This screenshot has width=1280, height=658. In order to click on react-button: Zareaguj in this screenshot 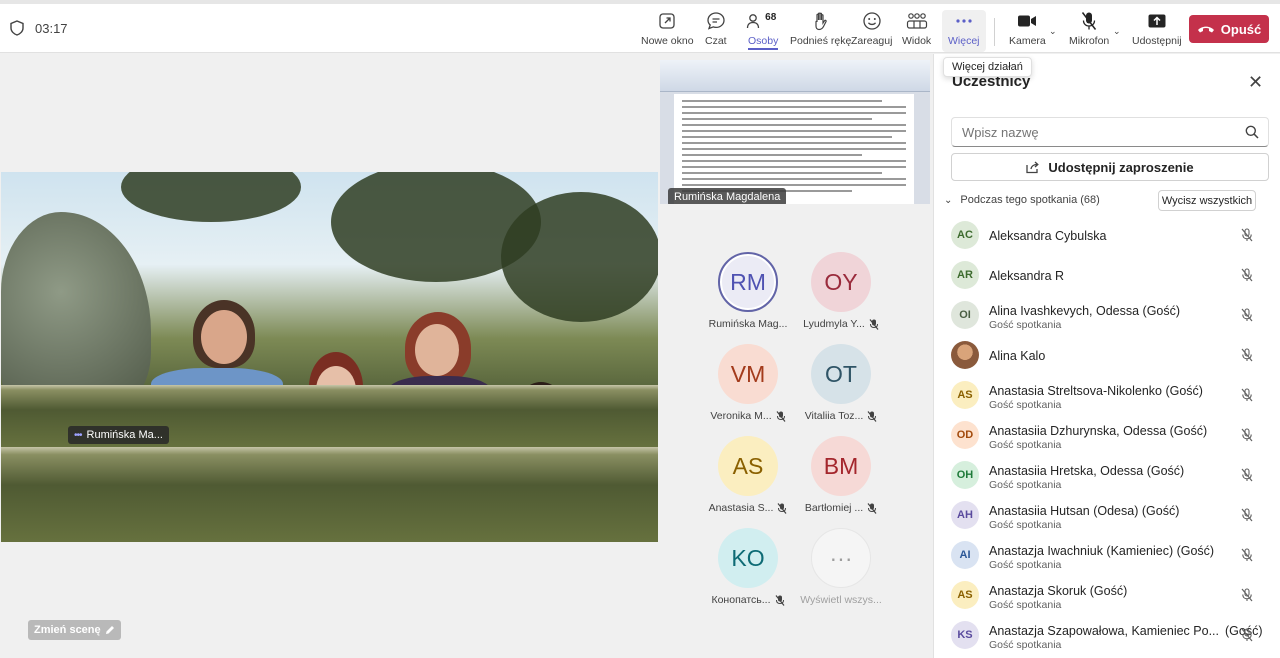, I will do `click(871, 31)`.